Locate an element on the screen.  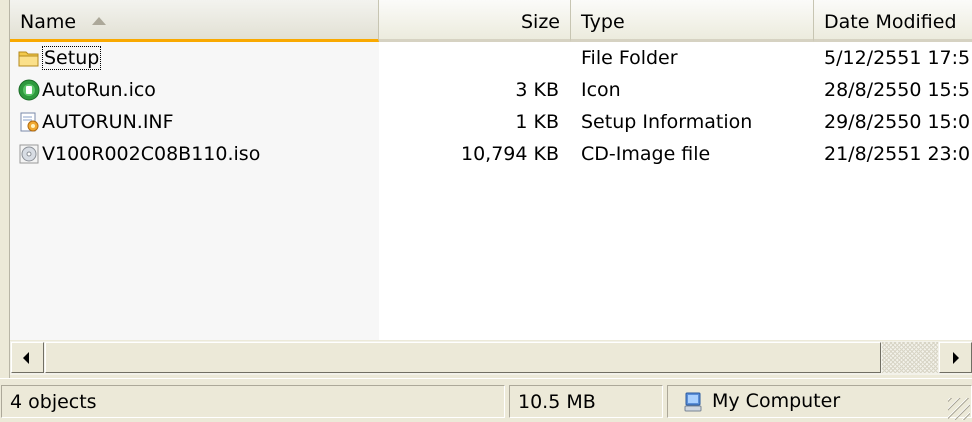
file-name-cell: AUTORUN.INF is located at coordinates (194, 122).